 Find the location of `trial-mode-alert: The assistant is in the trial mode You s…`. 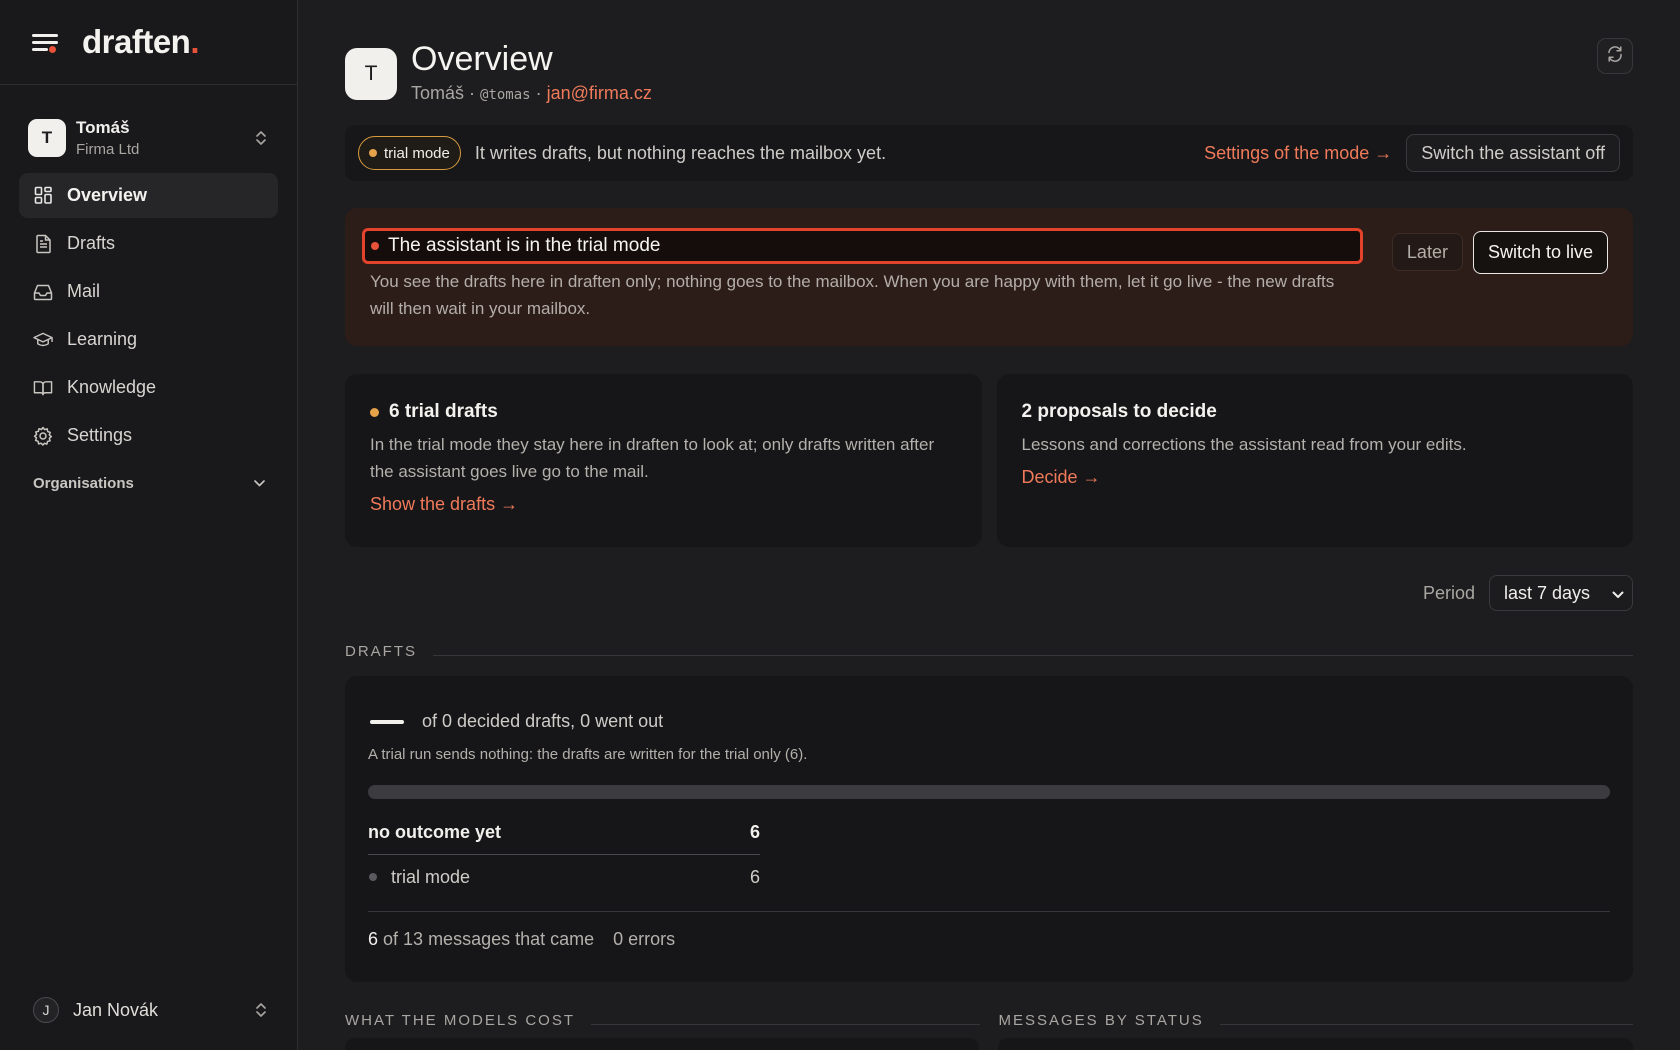

trial-mode-alert: The assistant is in the trial mode You s… is located at coordinates (989, 277).